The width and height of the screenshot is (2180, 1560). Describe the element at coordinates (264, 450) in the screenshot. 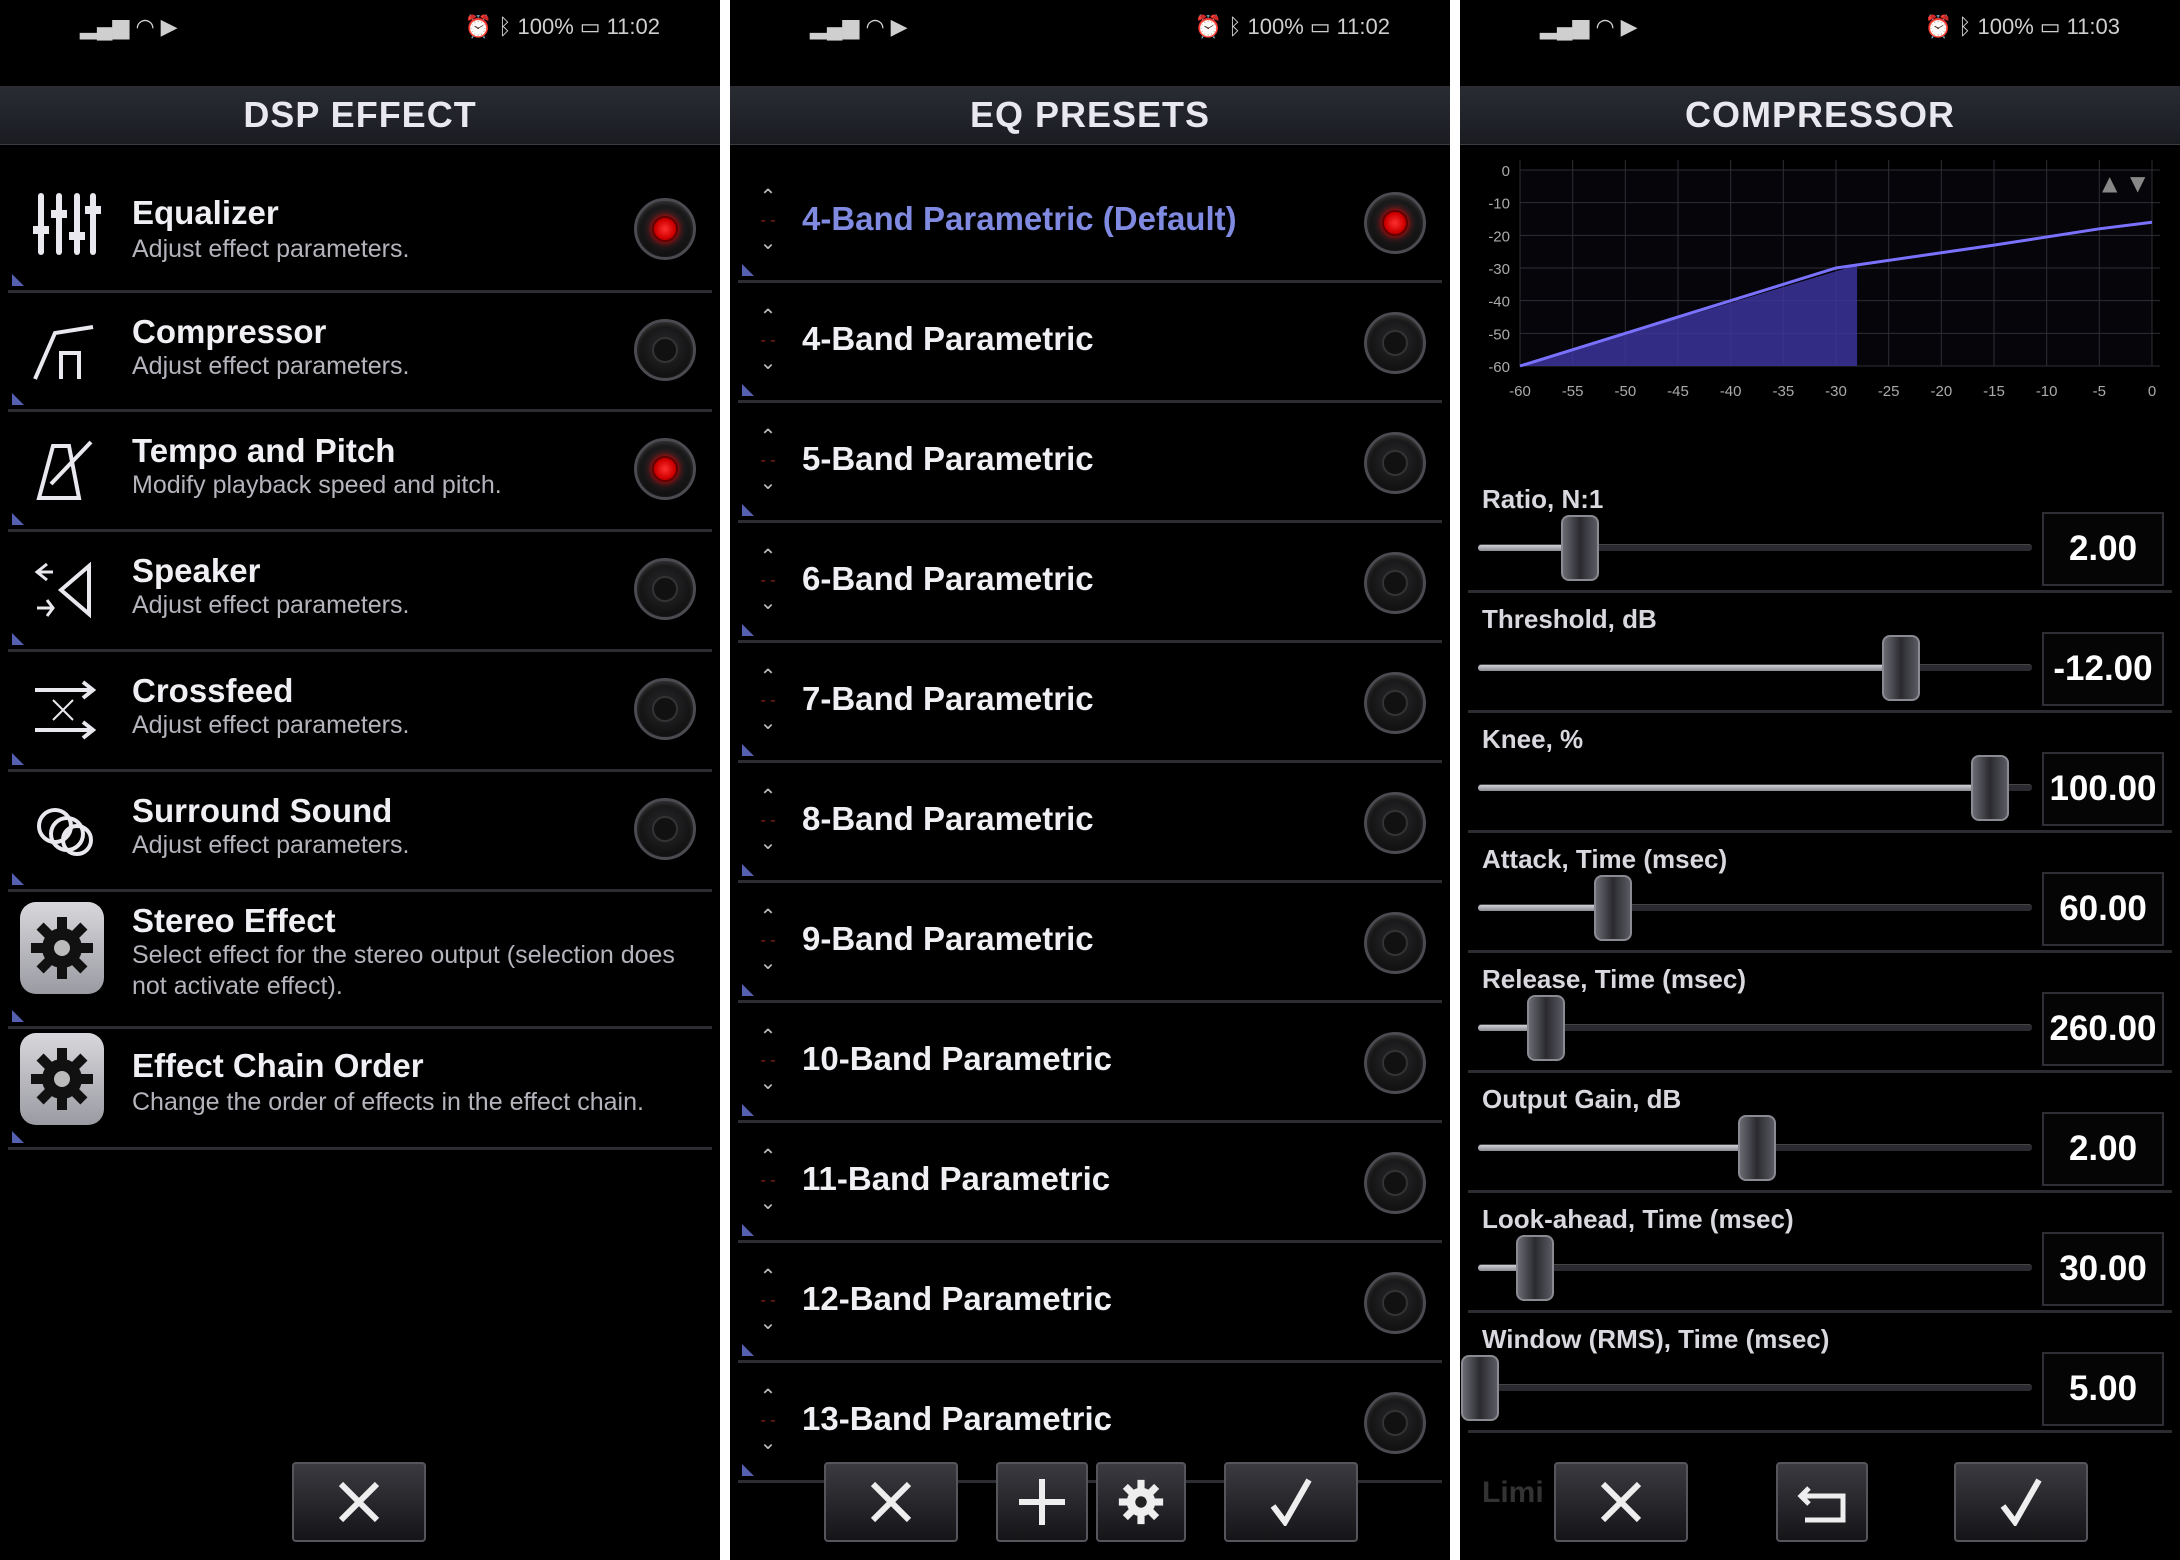

I see `item-title: Tempo and Pitch` at that location.